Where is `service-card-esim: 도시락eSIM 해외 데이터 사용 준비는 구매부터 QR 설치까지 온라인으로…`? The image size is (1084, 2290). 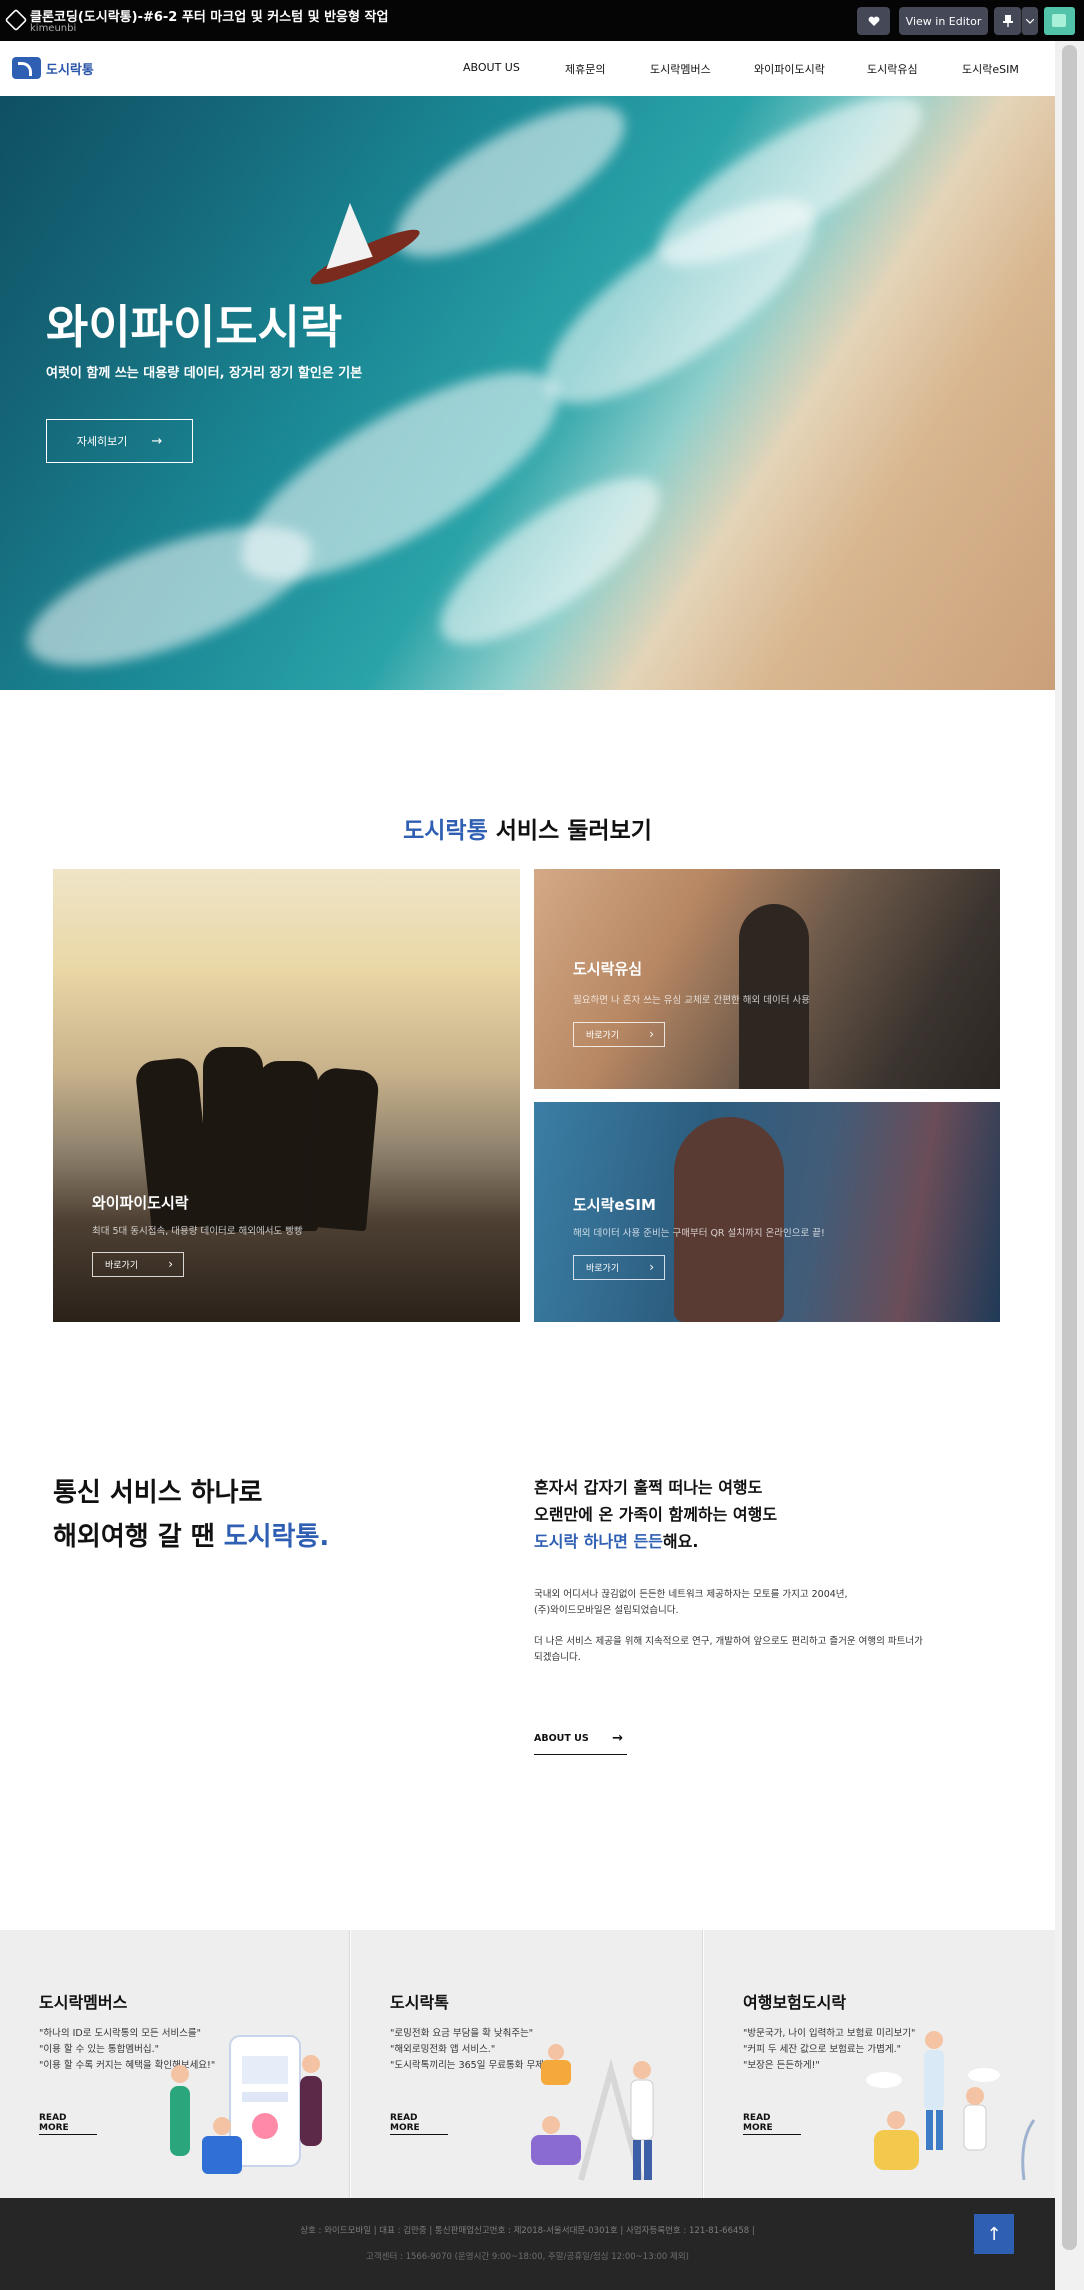
service-card-esim: 도시락eSIM 해외 데이터 사용 준비는 구매부터 QR 설치까지 온라인으로… is located at coordinates (767, 1212).